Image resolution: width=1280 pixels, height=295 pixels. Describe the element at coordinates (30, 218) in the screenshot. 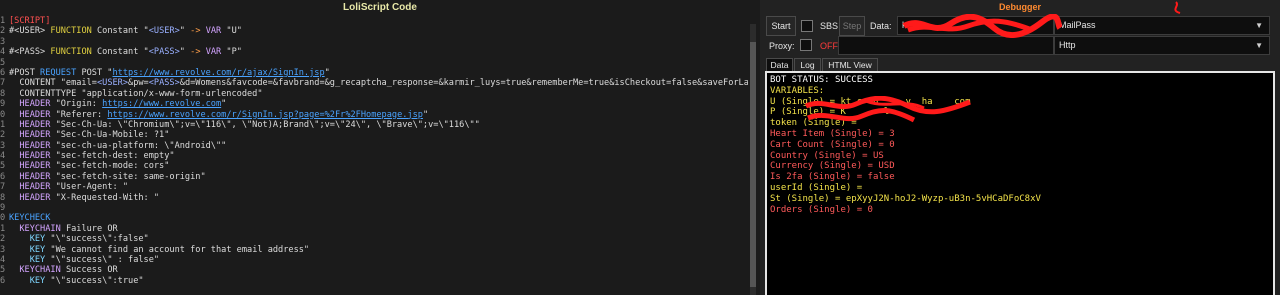

I see `code-token: KEYCHECK` at that location.